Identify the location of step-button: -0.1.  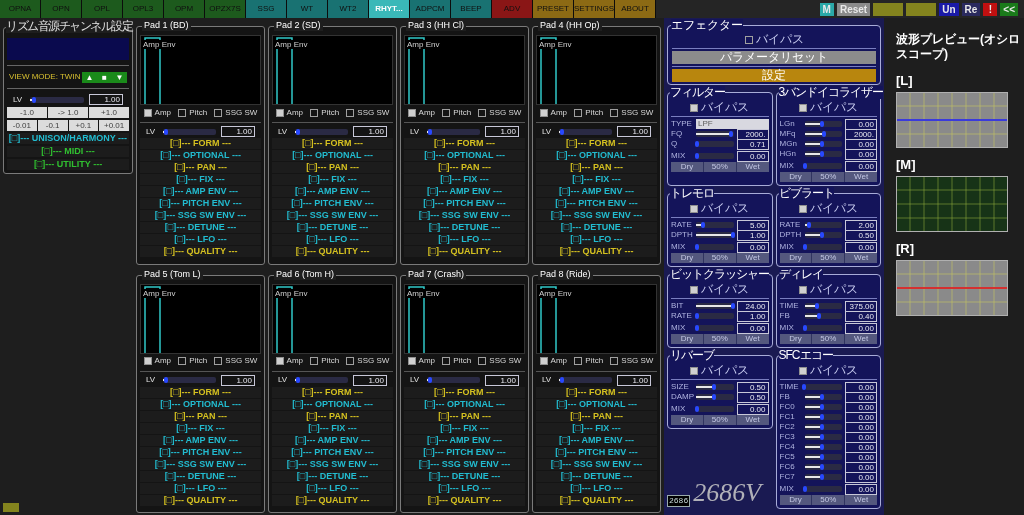
(52, 125).